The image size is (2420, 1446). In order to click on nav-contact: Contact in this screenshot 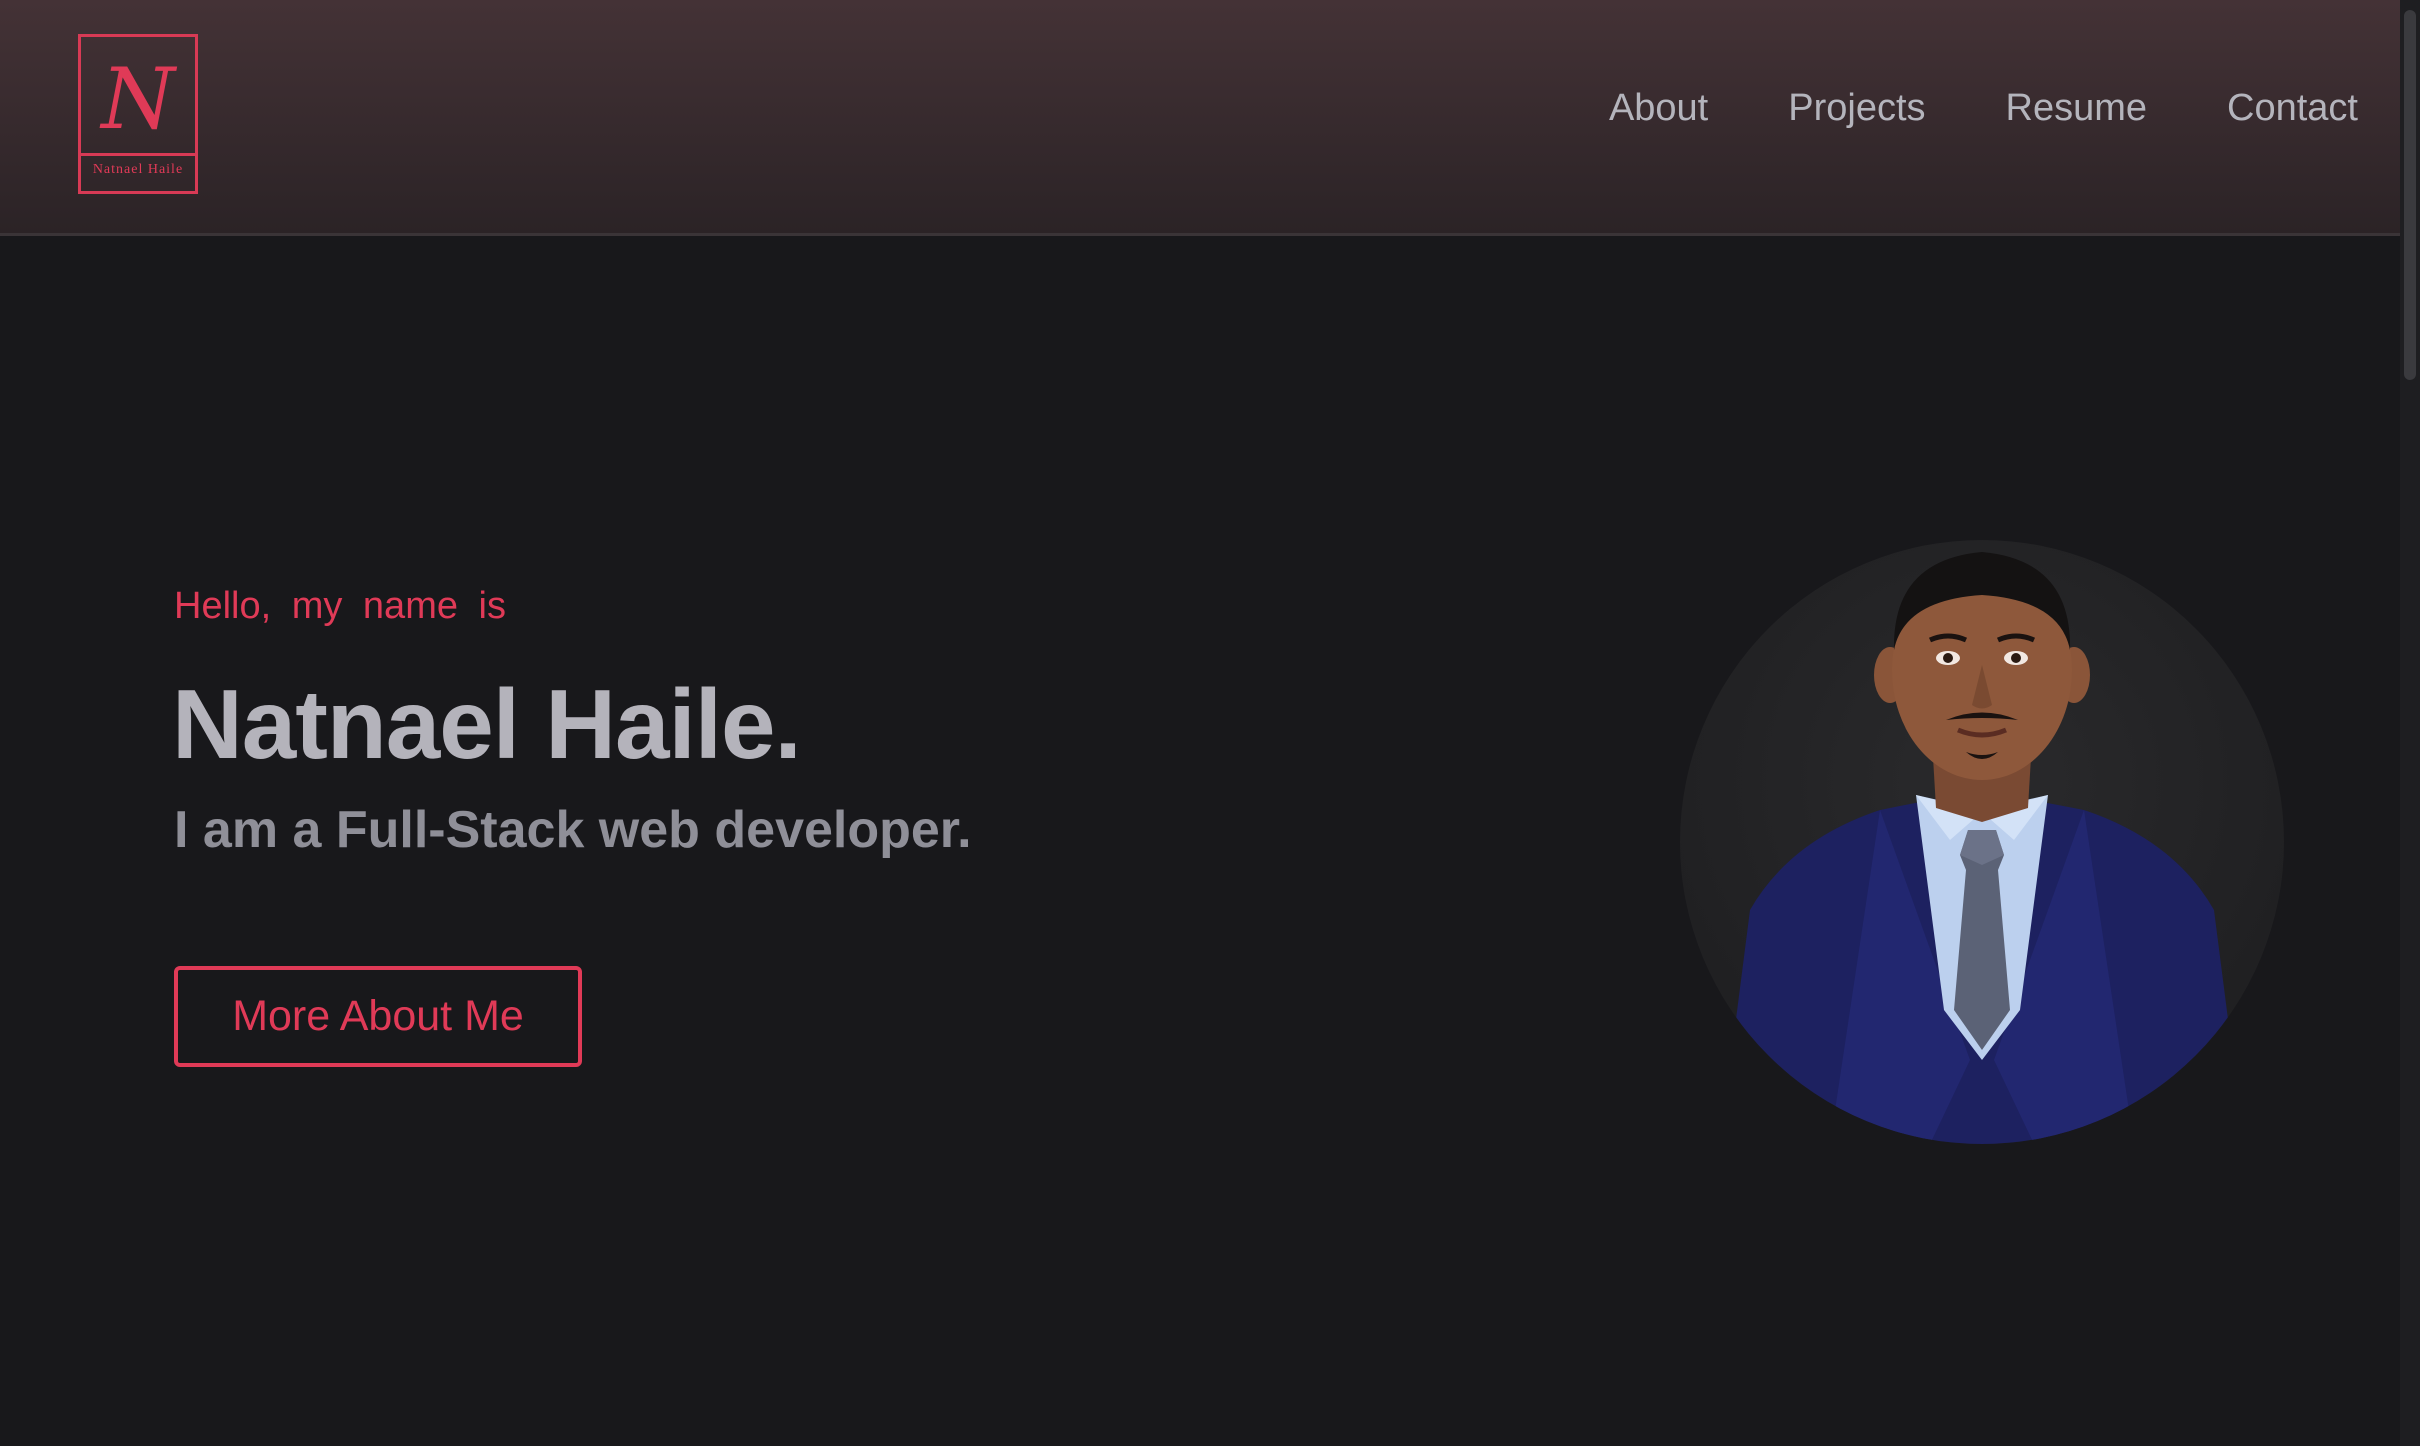, I will do `click(2292, 108)`.